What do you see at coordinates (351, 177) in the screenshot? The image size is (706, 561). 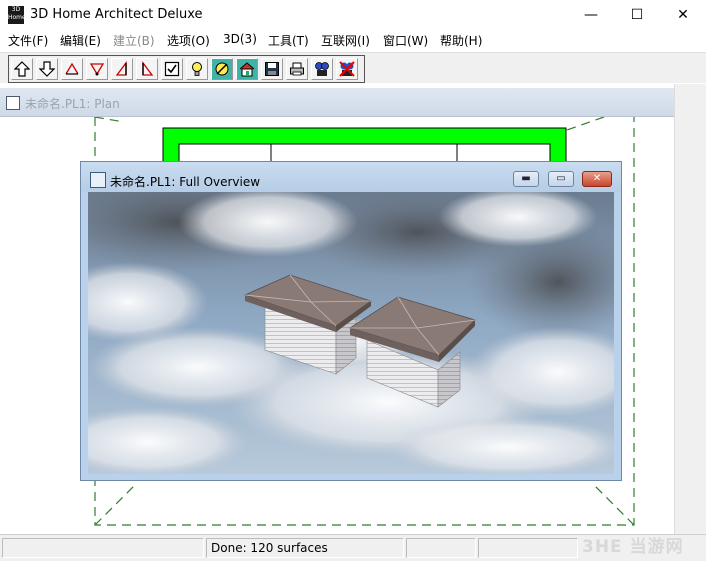 I see `overview-window-title-bar: 未命名.PL1: Full Overview ▬ ▭ ✕` at bounding box center [351, 177].